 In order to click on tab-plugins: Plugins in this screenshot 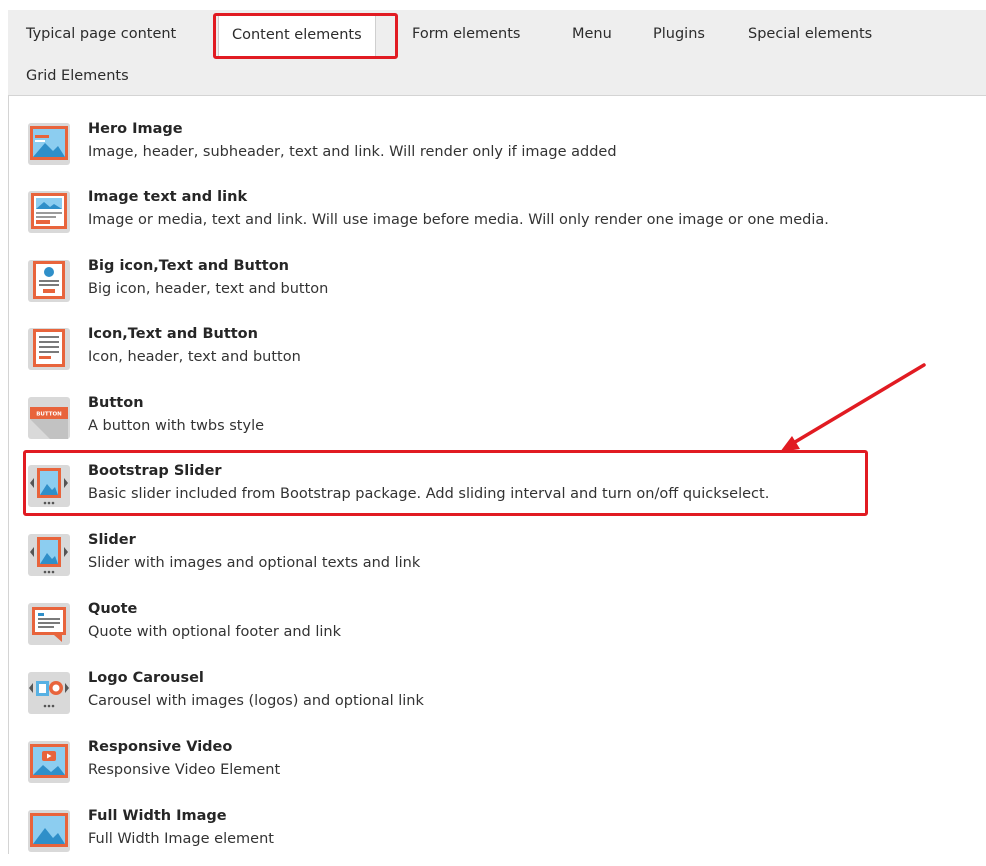, I will do `click(679, 34)`.